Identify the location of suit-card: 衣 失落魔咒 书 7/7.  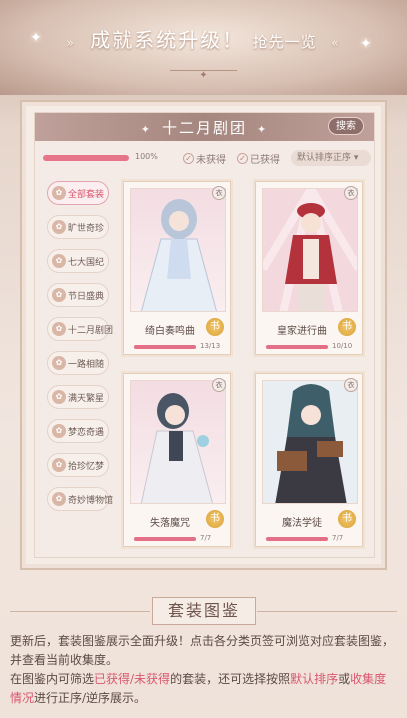
(177, 460).